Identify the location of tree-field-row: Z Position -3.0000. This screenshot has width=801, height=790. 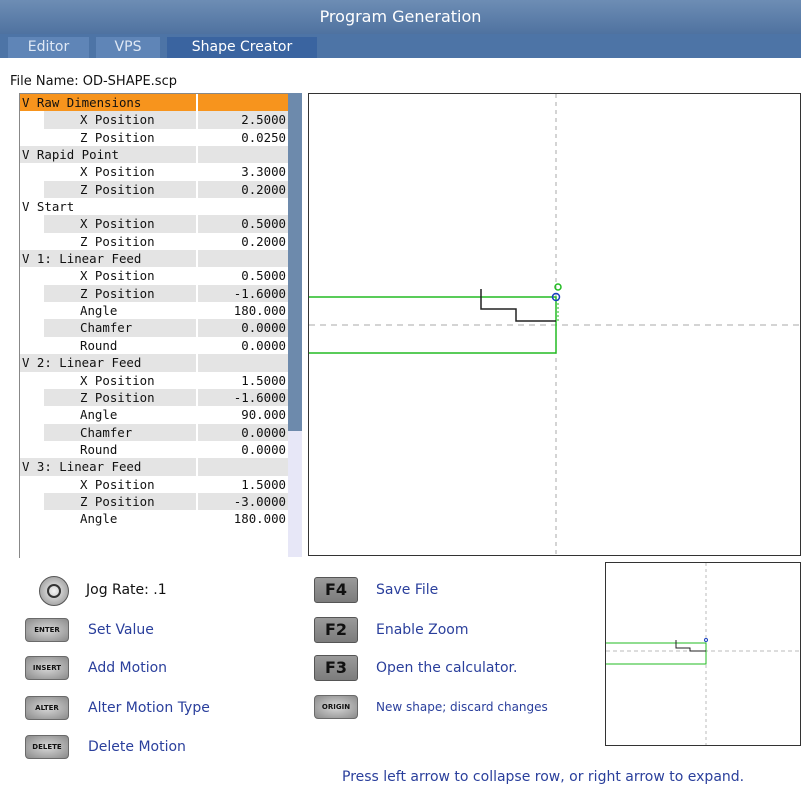
(154, 501).